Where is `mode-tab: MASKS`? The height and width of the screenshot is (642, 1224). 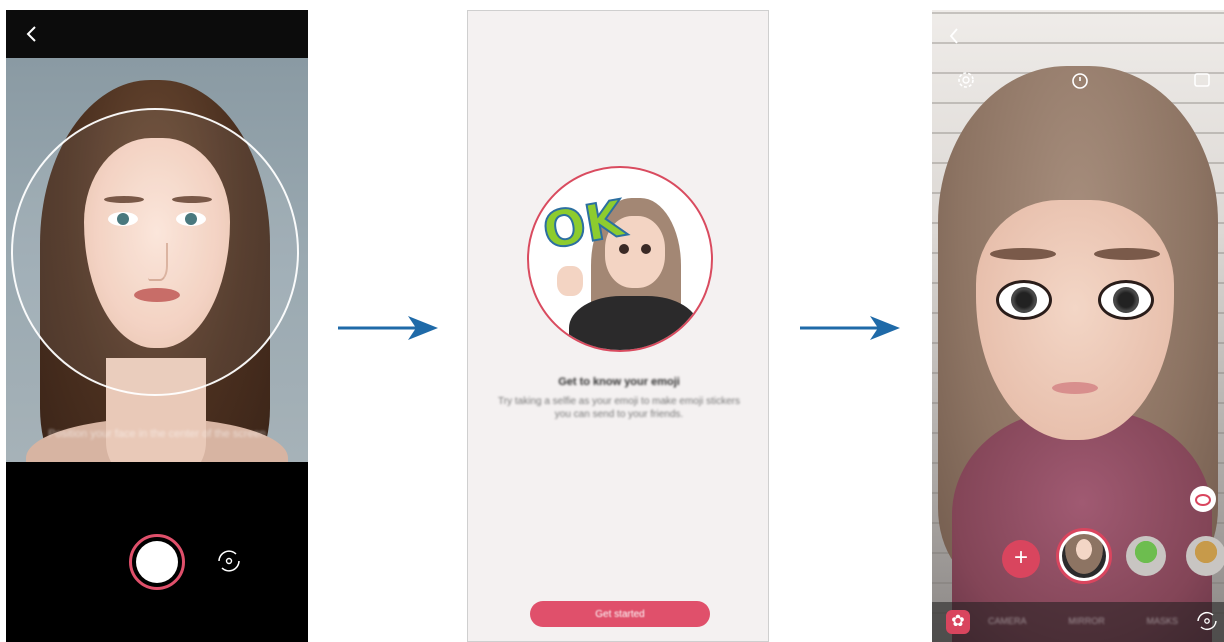 mode-tab: MASKS is located at coordinates (1162, 621).